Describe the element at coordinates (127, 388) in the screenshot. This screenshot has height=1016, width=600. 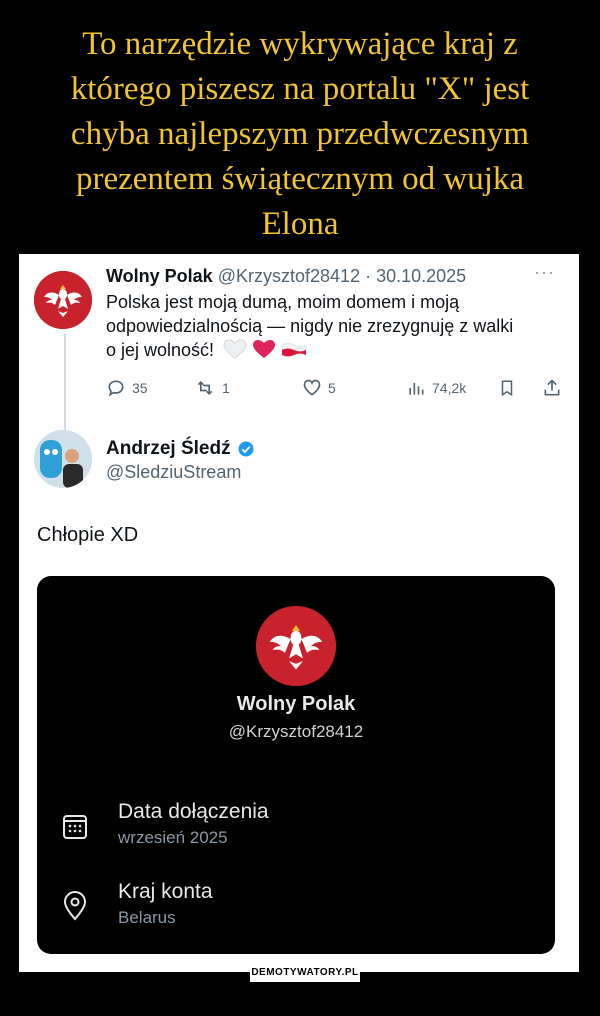
I see `reply-button: 35` at that location.